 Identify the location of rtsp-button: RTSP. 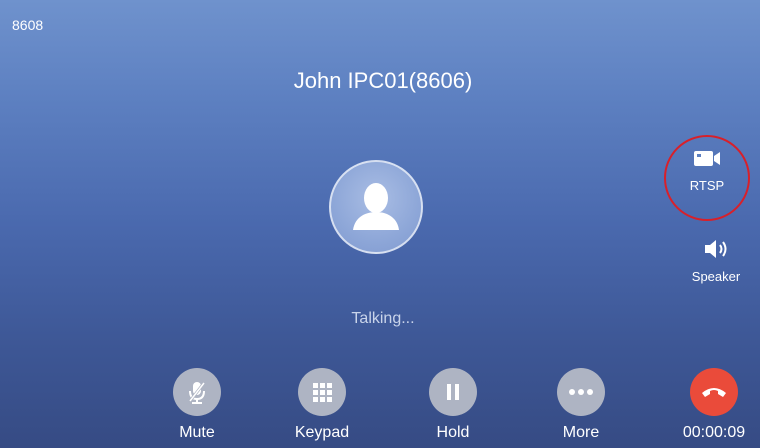
(707, 178).